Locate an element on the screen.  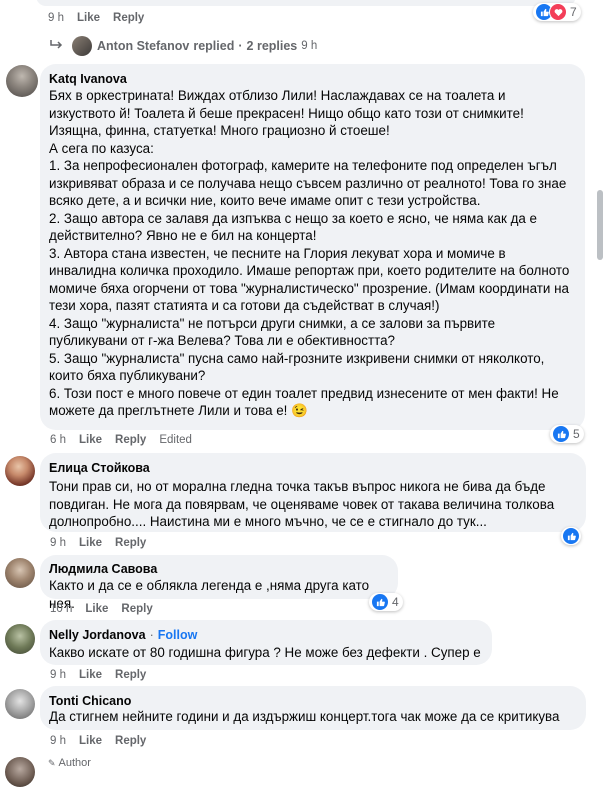
comment-reactions is located at coordinates (571, 536).